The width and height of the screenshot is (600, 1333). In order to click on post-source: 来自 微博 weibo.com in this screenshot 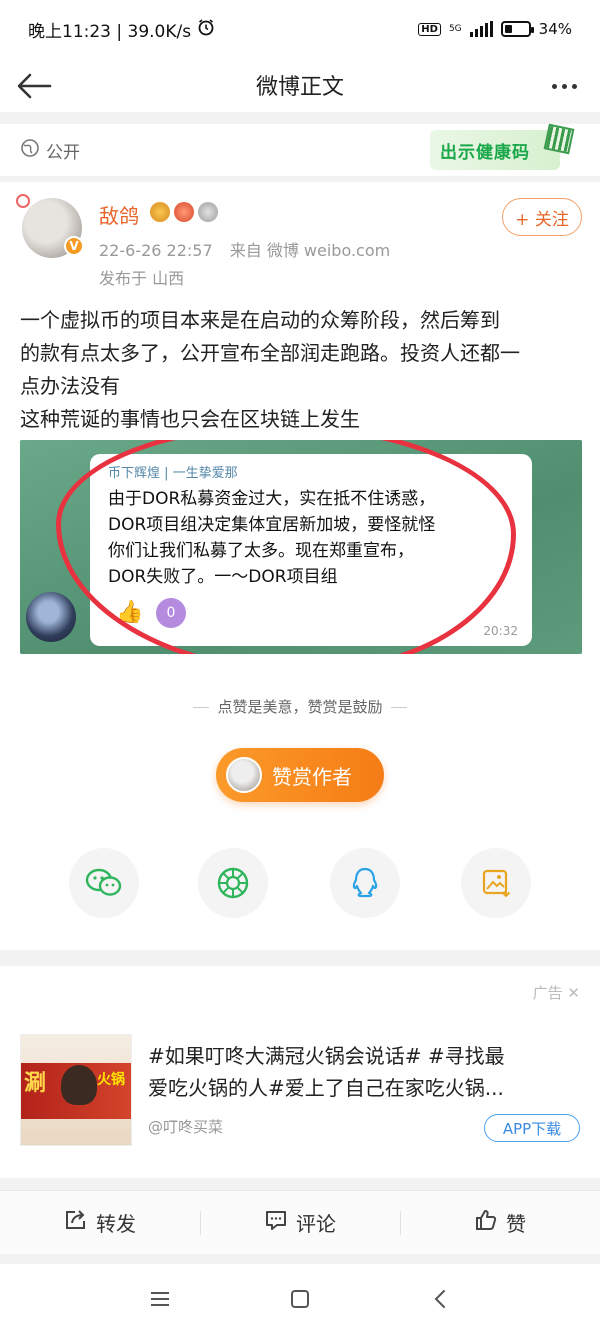, I will do `click(310, 250)`.